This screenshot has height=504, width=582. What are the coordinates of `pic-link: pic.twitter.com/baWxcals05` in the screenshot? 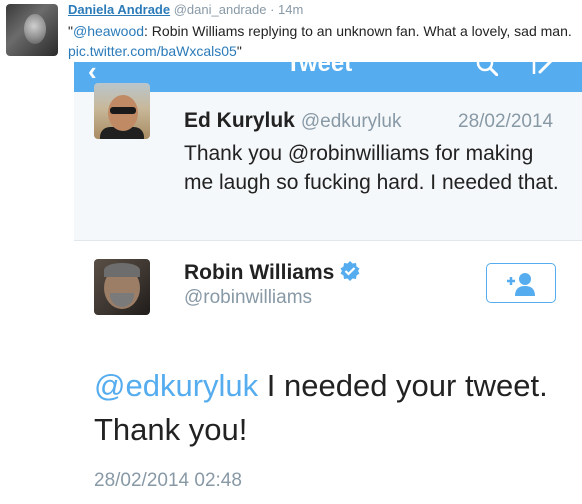 It's located at (152, 51).